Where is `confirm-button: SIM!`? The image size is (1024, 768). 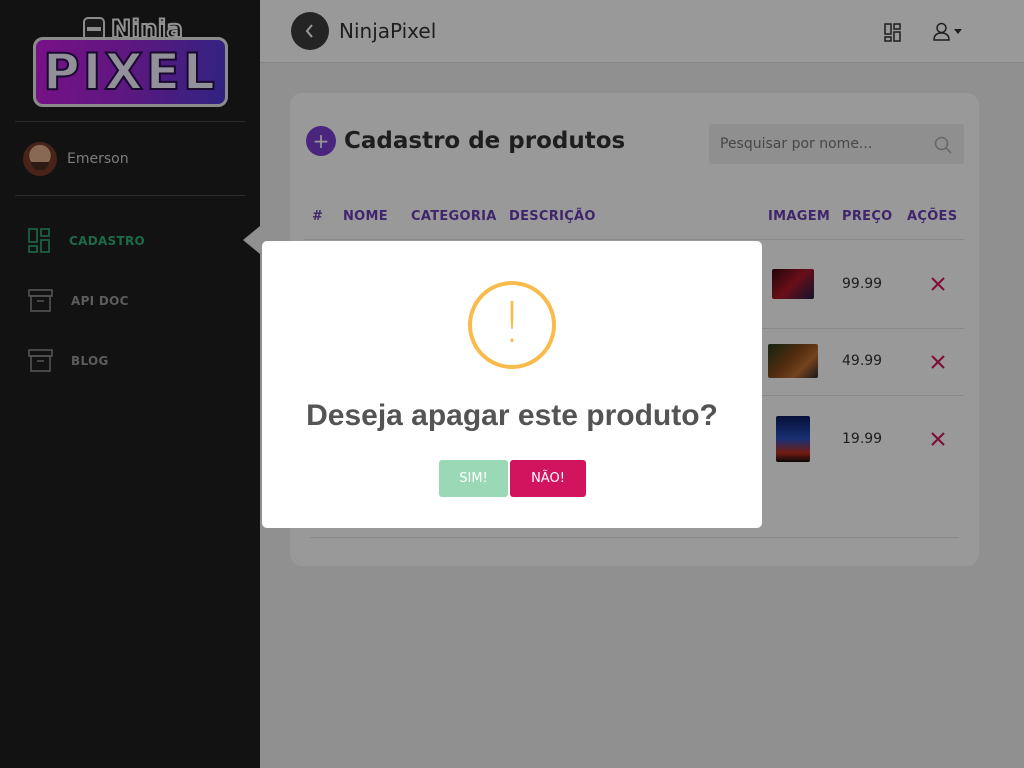
confirm-button: SIM! is located at coordinates (473, 478).